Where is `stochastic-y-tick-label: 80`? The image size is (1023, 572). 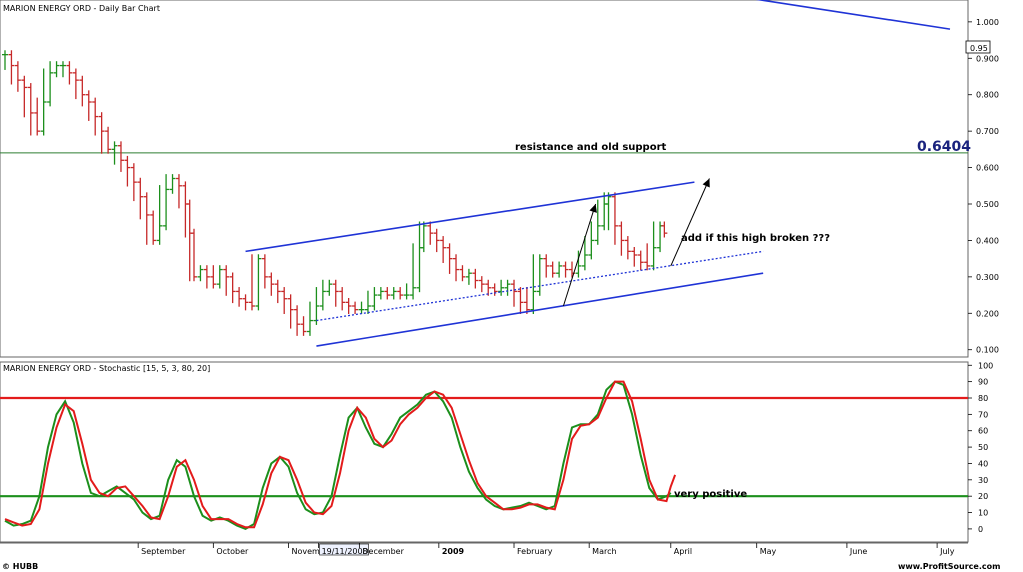 stochastic-y-tick-label: 80 is located at coordinates (983, 398).